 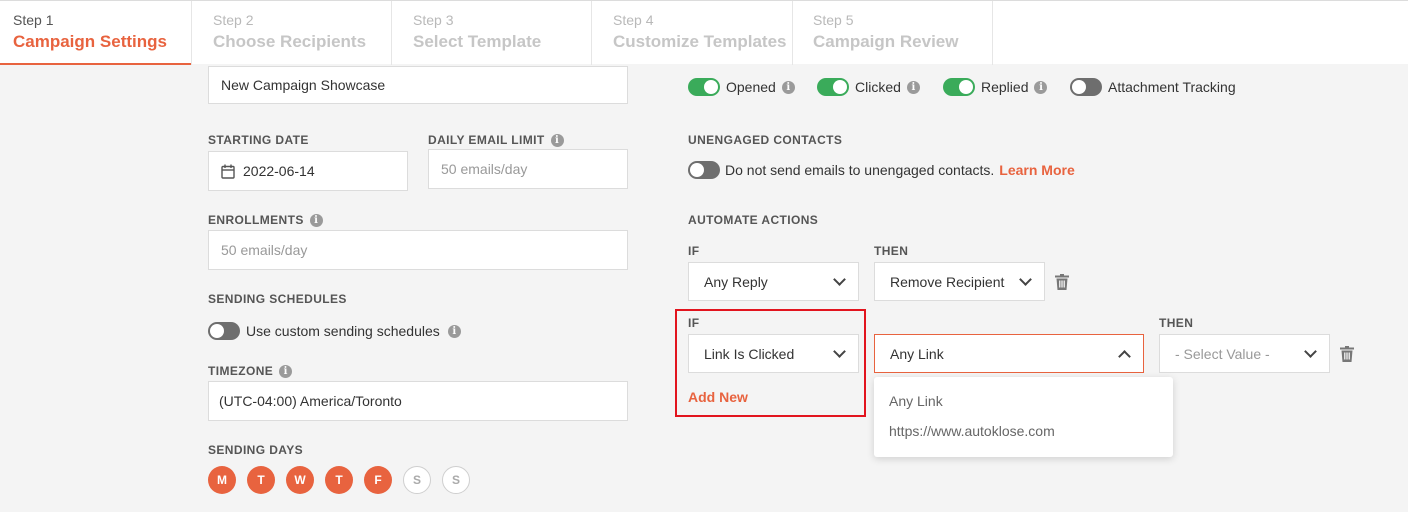 What do you see at coordinates (770, 363) in the screenshot?
I see `highlight-box` at bounding box center [770, 363].